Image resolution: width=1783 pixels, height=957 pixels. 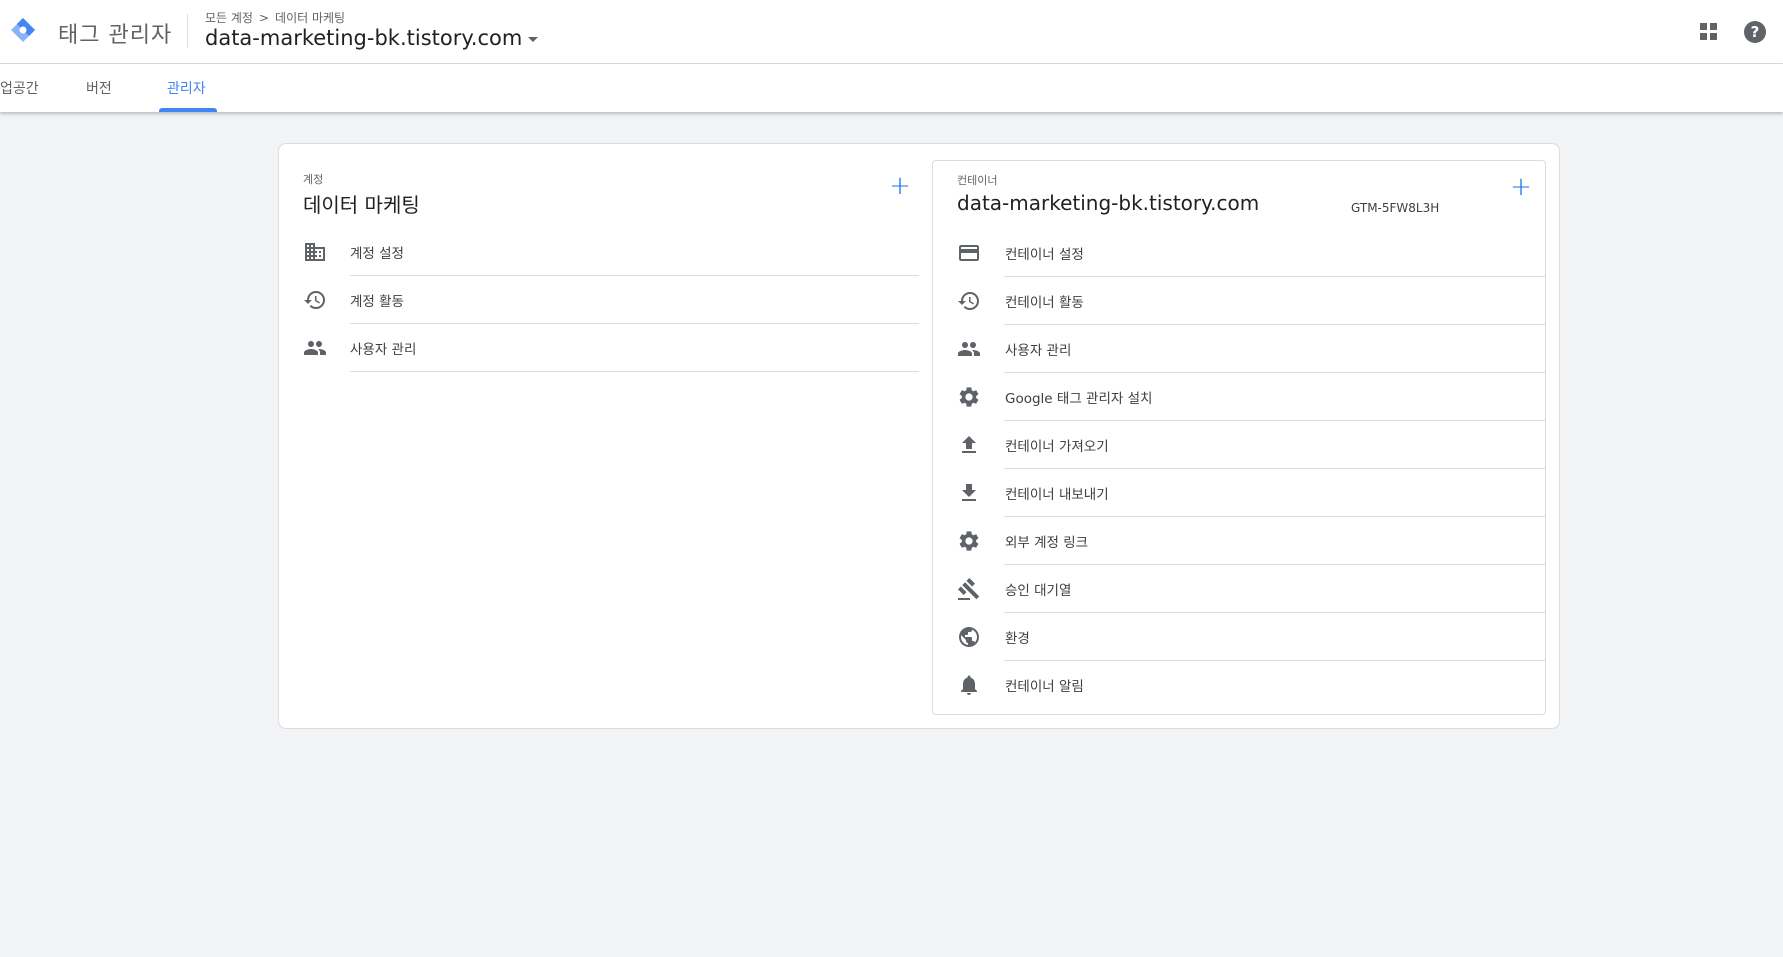 I want to click on menu-item-account-activity: 계정 활동, so click(x=611, y=300).